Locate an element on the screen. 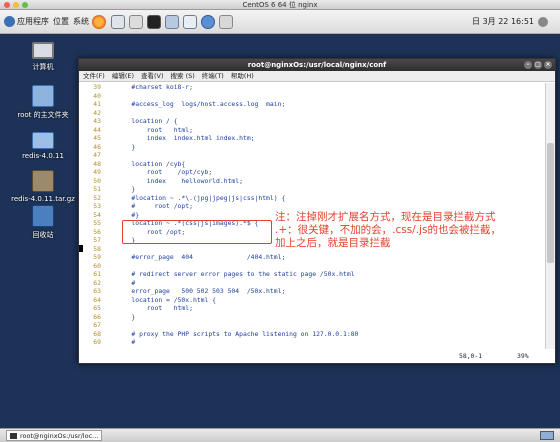  menu-edit: 编辑(E) is located at coordinates (123, 76).